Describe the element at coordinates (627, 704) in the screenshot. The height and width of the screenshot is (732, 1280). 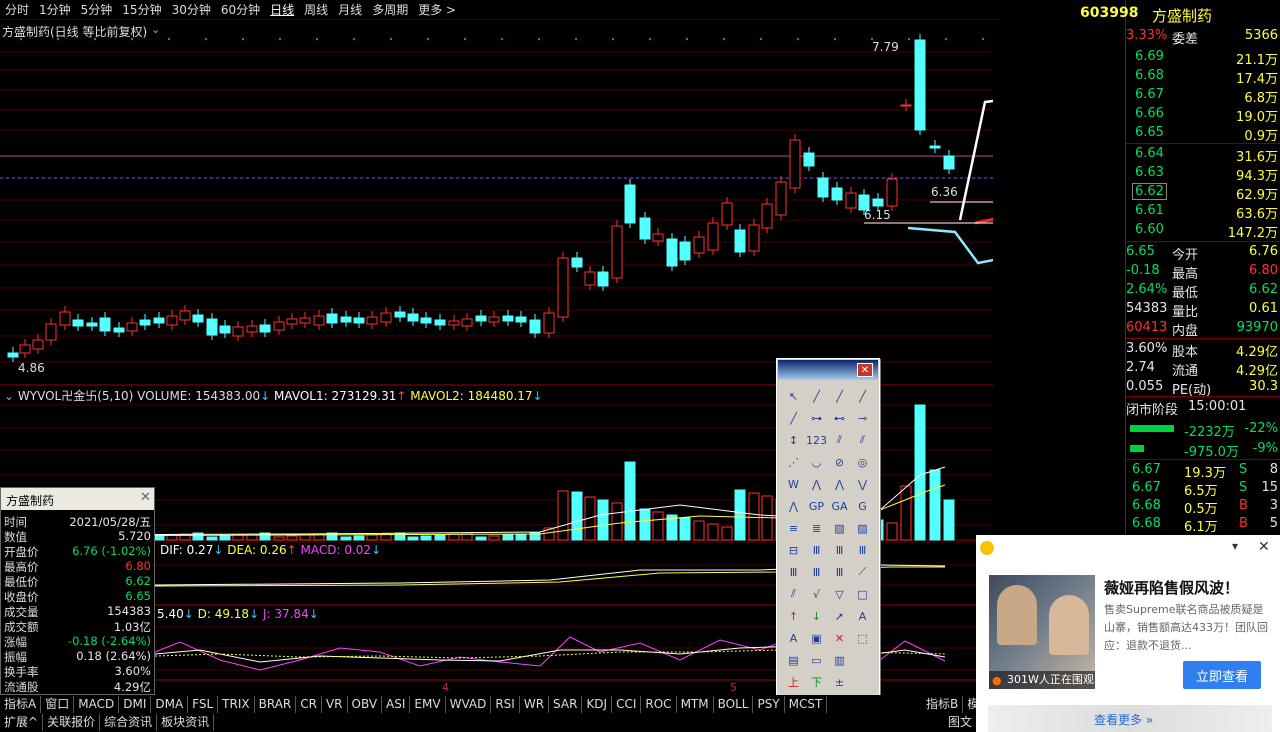
I see `indicator-tab: CCI` at that location.